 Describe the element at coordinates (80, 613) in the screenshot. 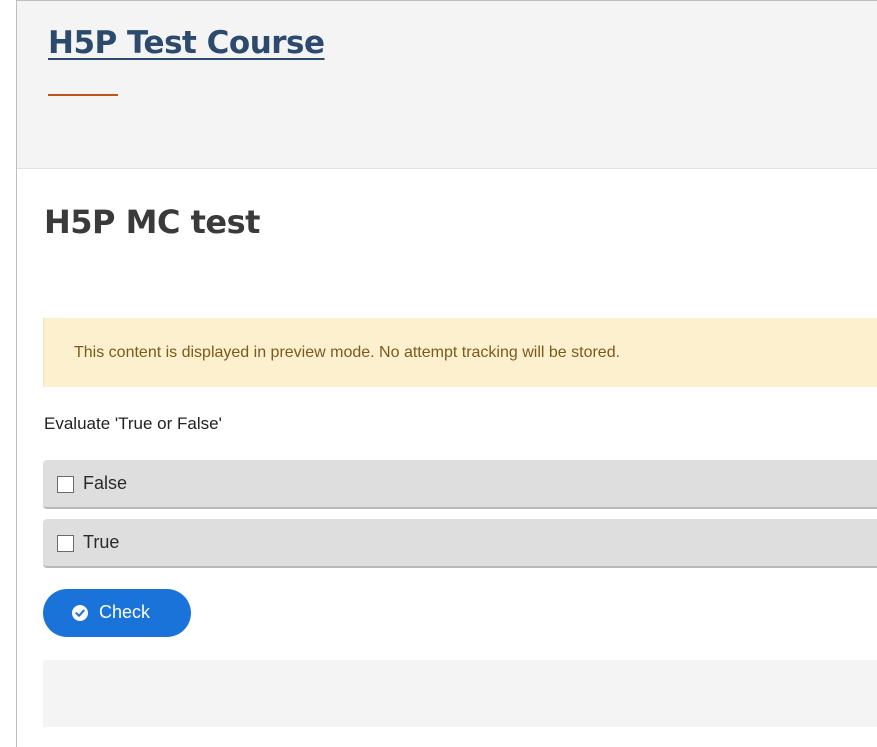

I see `check-circle-icon` at that location.